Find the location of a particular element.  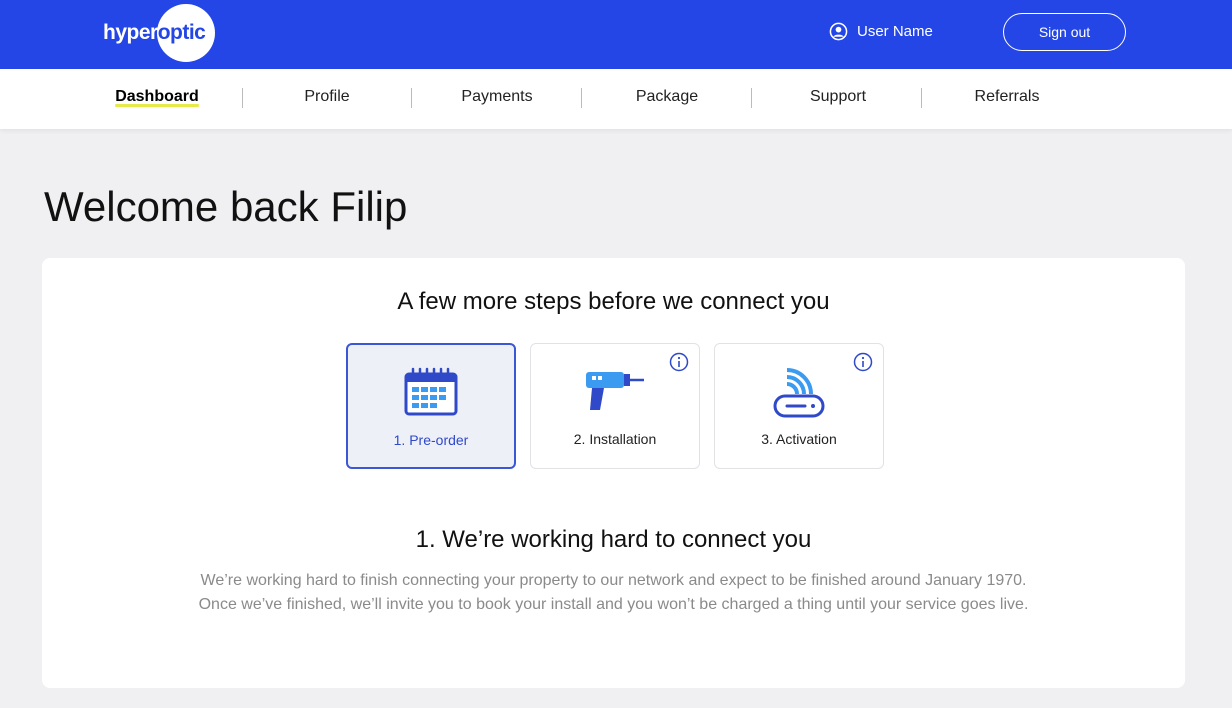

status-title: 1. We’re working hard to connect you is located at coordinates (613, 539).